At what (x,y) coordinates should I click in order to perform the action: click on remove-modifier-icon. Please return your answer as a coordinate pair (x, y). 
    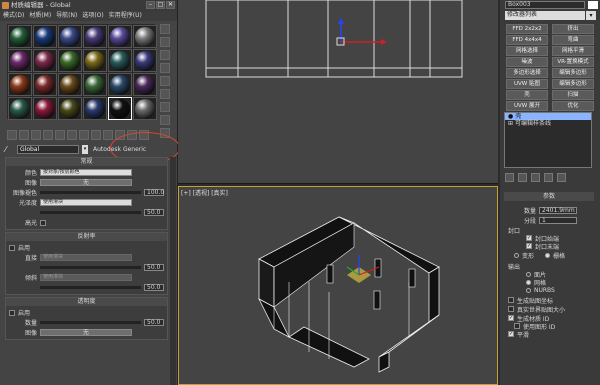
    Looking at the image, I should click on (548, 177).